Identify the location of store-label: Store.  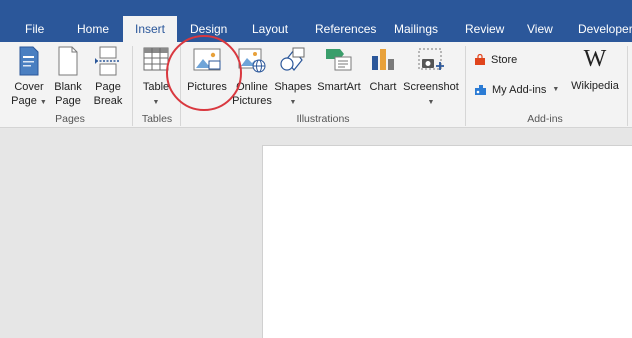
(504, 60).